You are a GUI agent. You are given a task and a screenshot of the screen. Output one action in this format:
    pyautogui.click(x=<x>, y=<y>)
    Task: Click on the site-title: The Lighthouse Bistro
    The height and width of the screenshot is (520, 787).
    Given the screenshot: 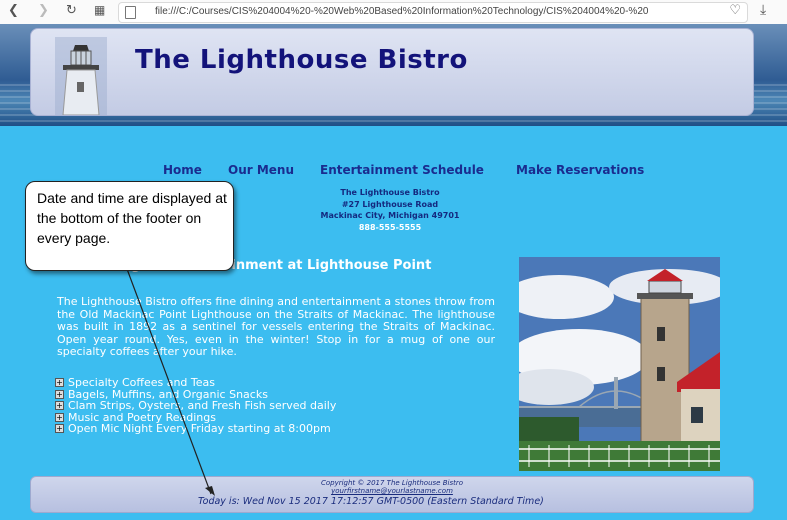 What is the action you would take?
    pyautogui.click(x=301, y=60)
    